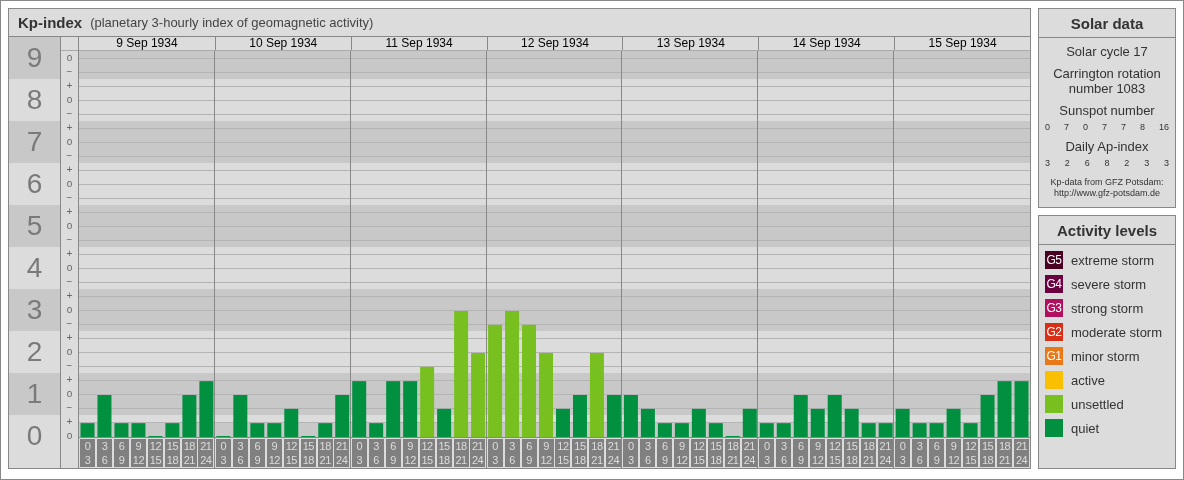 The image size is (1184, 480). What do you see at coordinates (1163, 127) in the screenshot?
I see `sunspot-number: 16` at bounding box center [1163, 127].